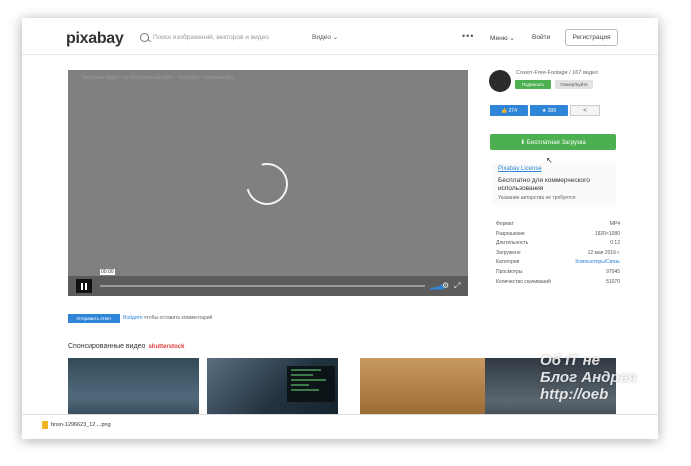 The image size is (691, 466). Describe the element at coordinates (509, 110) in the screenshot. I see `like-button: 👍 274` at that location.